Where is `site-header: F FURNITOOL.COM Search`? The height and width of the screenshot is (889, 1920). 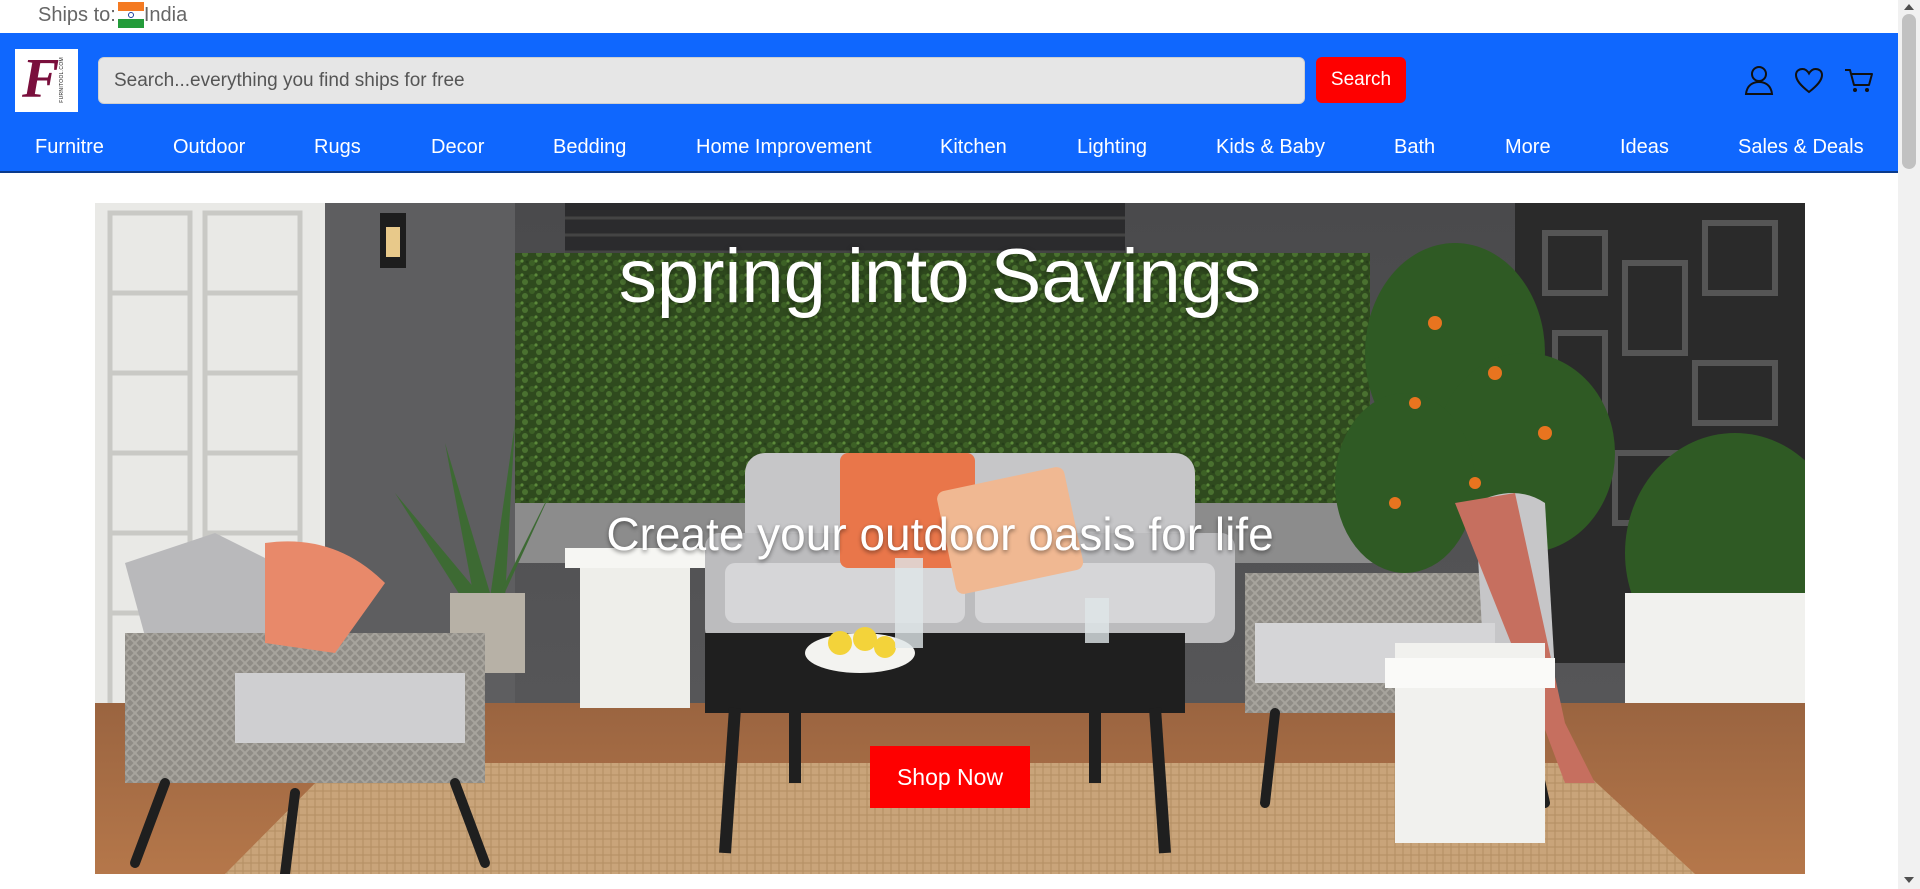
site-header: F FURNITOOL.COM Search is located at coordinates (949, 80).